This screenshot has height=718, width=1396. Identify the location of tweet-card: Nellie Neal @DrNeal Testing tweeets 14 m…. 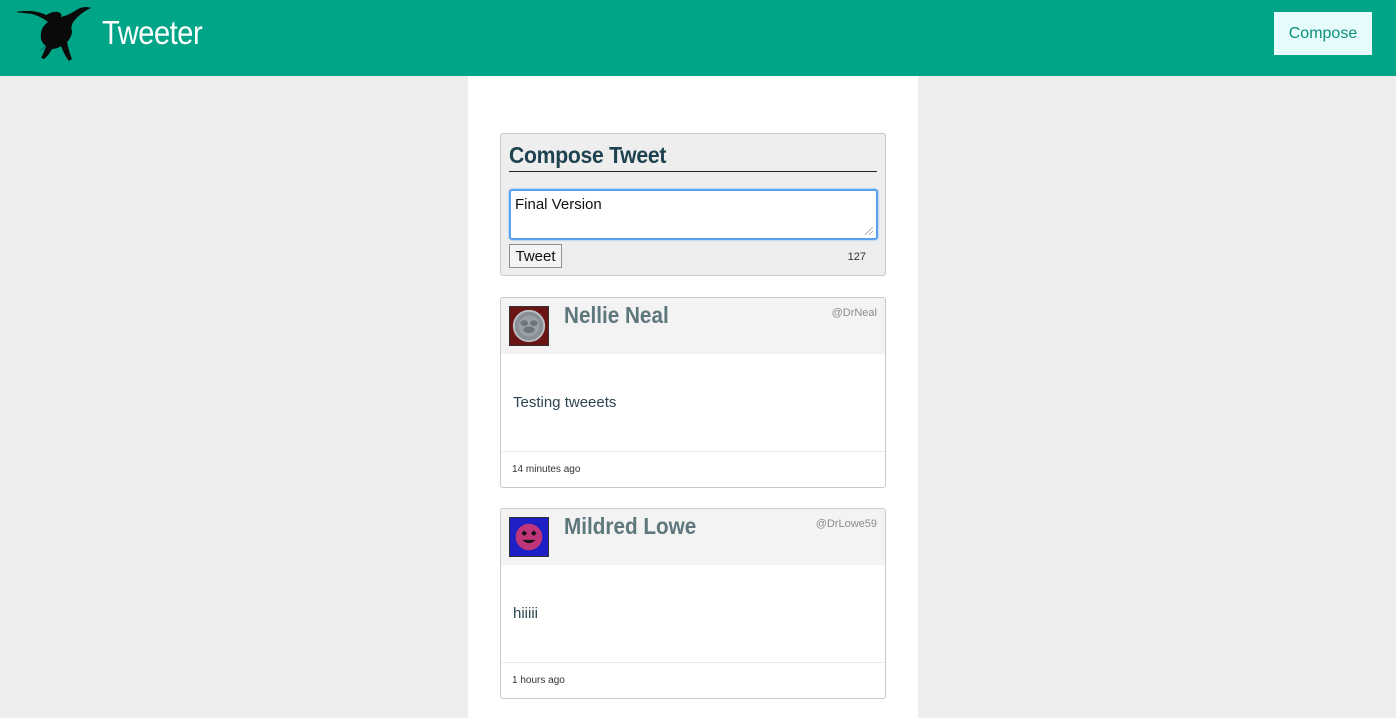
(693, 392).